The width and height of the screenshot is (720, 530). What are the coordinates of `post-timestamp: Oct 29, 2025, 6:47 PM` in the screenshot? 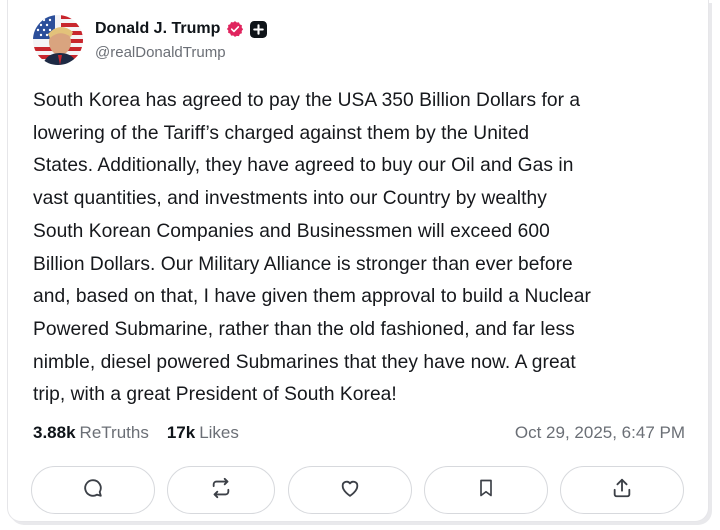 It's located at (600, 433).